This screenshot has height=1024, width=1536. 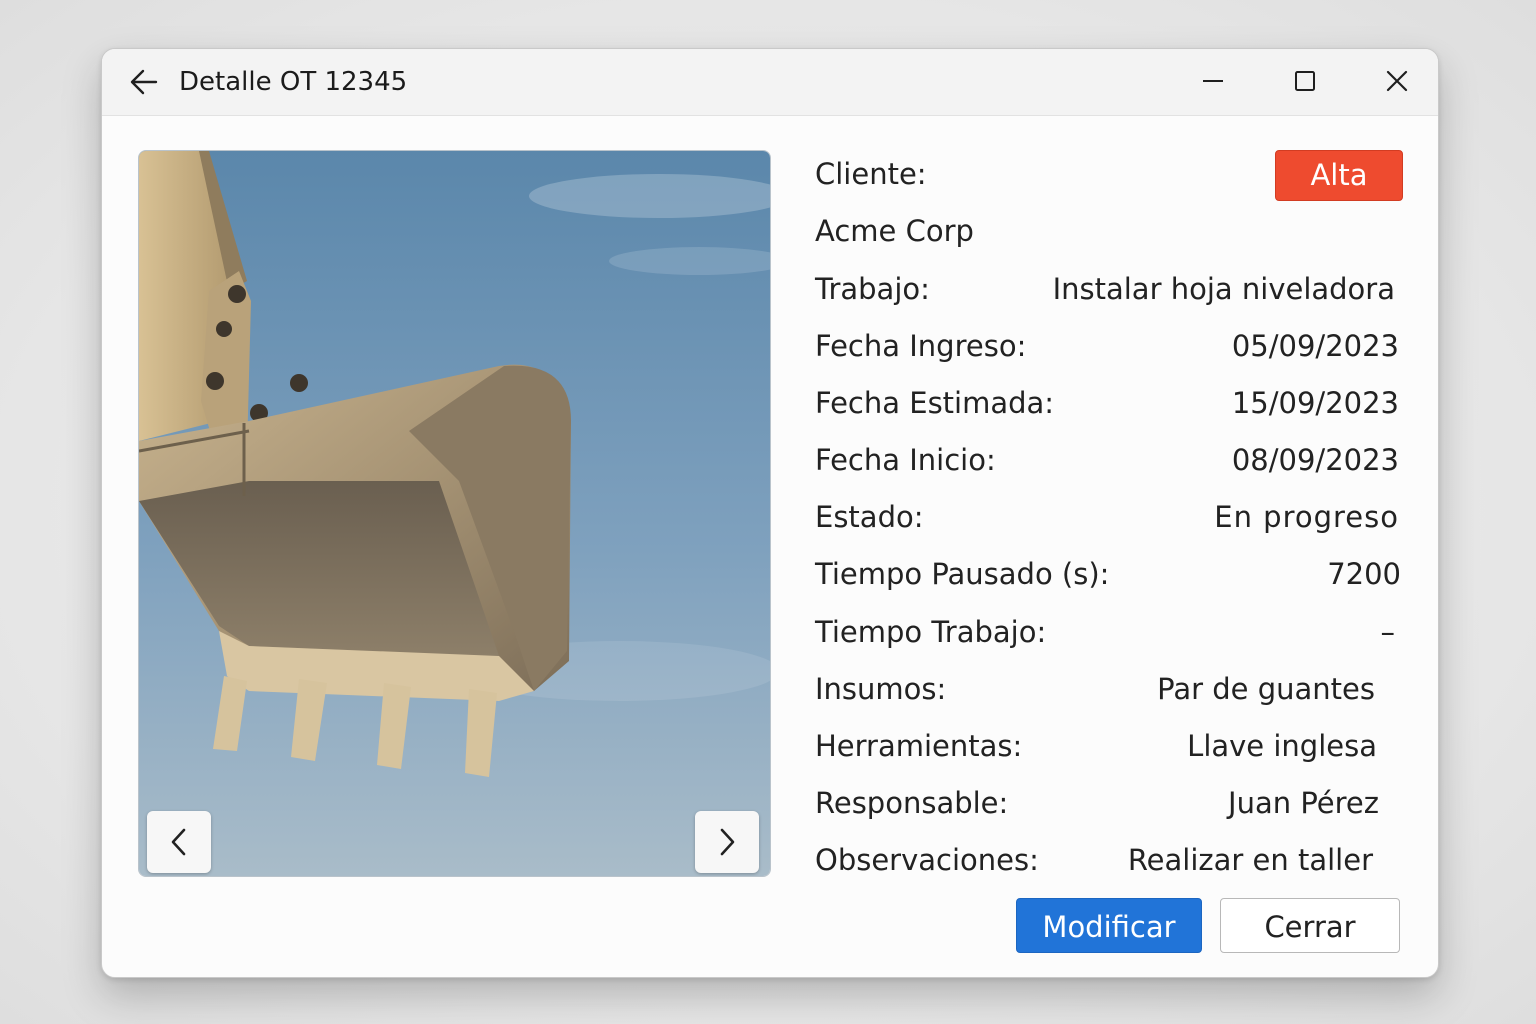 I want to click on detail-label: Herramientas:, so click(x=919, y=746).